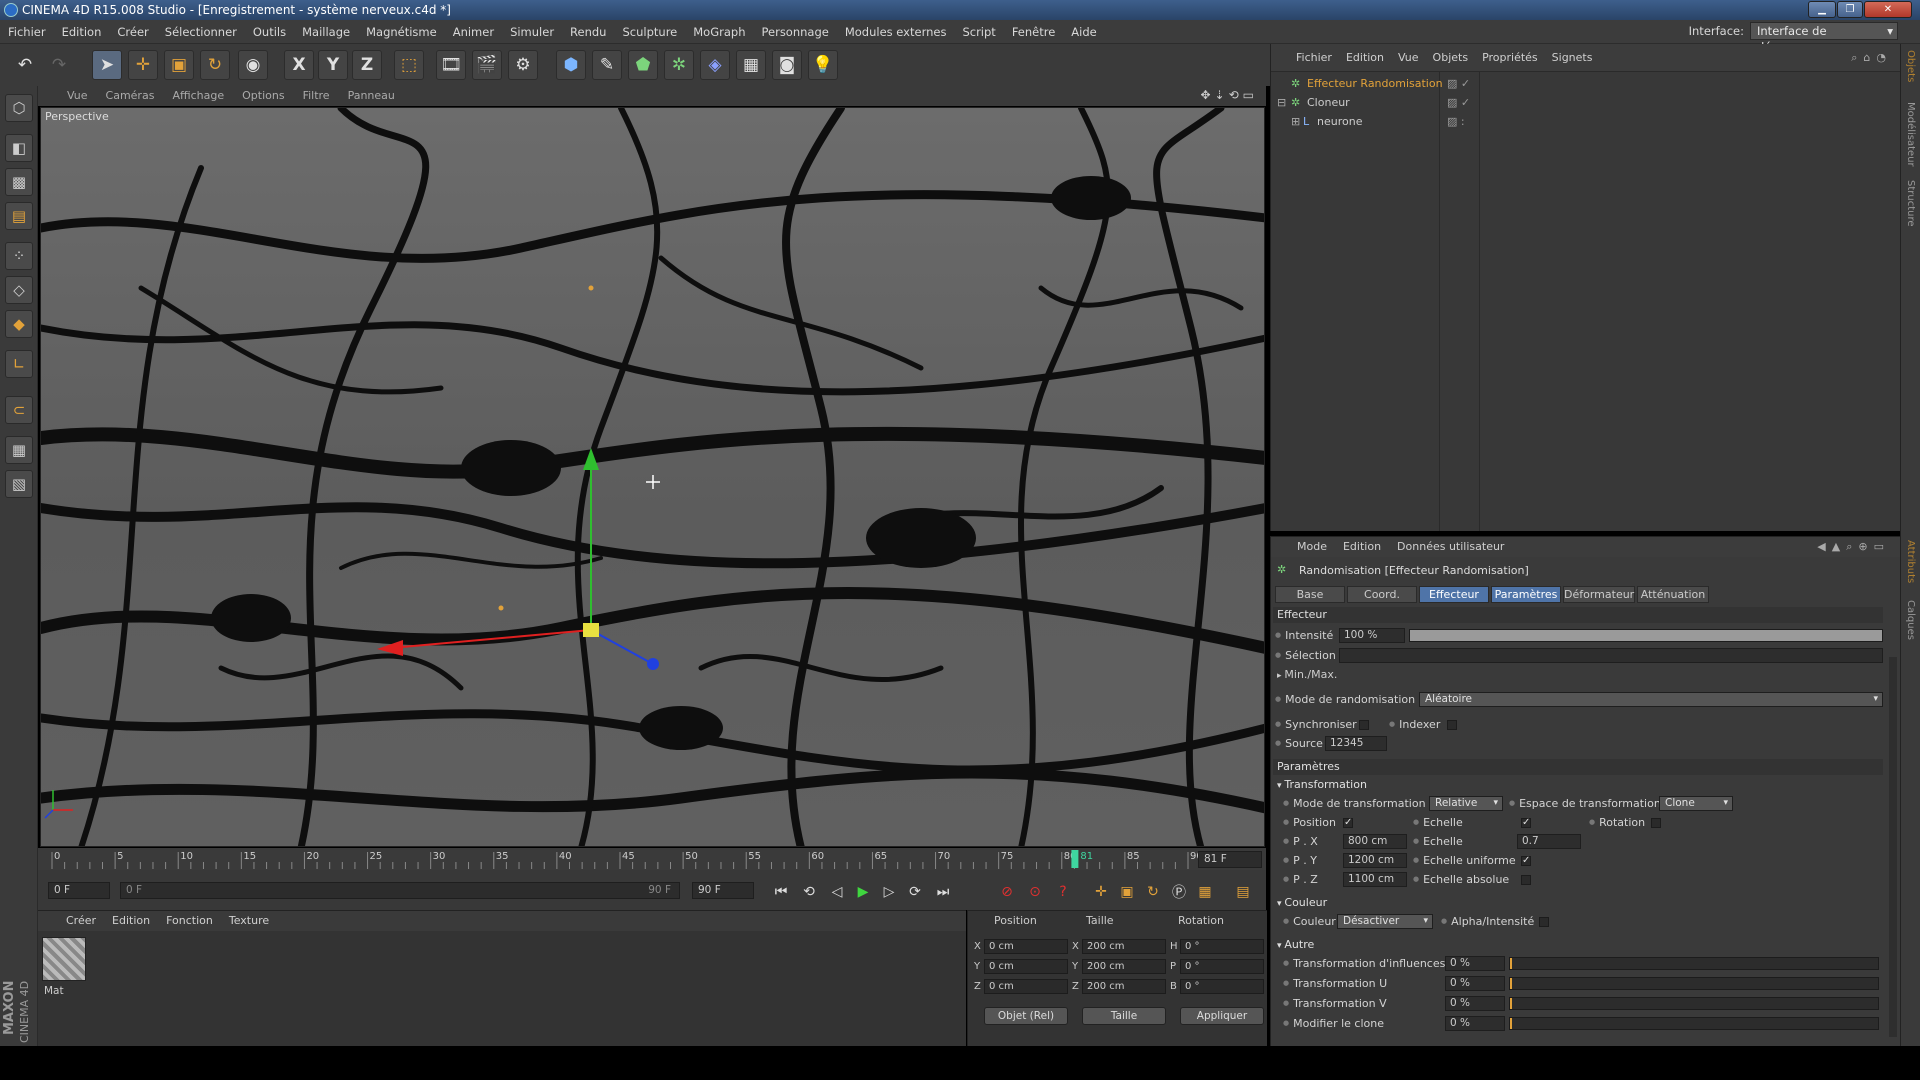 This screenshot has width=1920, height=1080. I want to click on grid-snap-icon: ▧, so click(19, 484).